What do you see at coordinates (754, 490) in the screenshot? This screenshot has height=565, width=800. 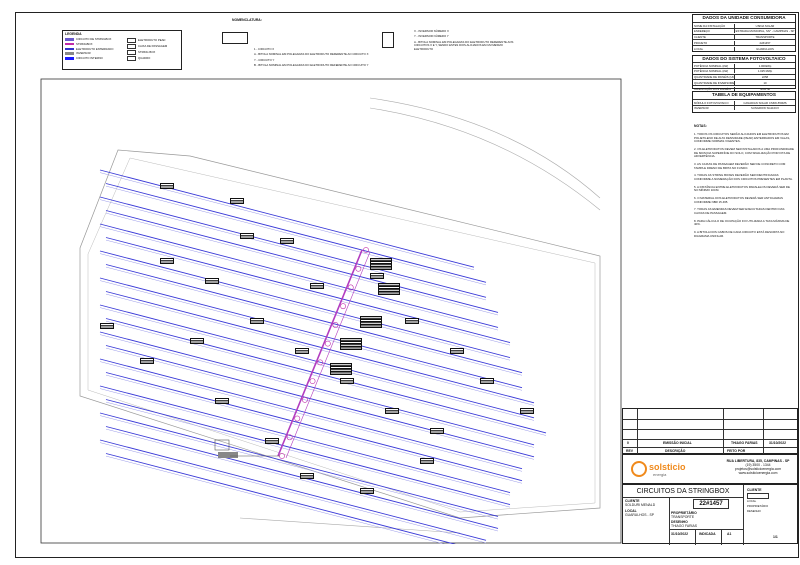 I see `tb-client-label-r: CLIENTE` at bounding box center [754, 490].